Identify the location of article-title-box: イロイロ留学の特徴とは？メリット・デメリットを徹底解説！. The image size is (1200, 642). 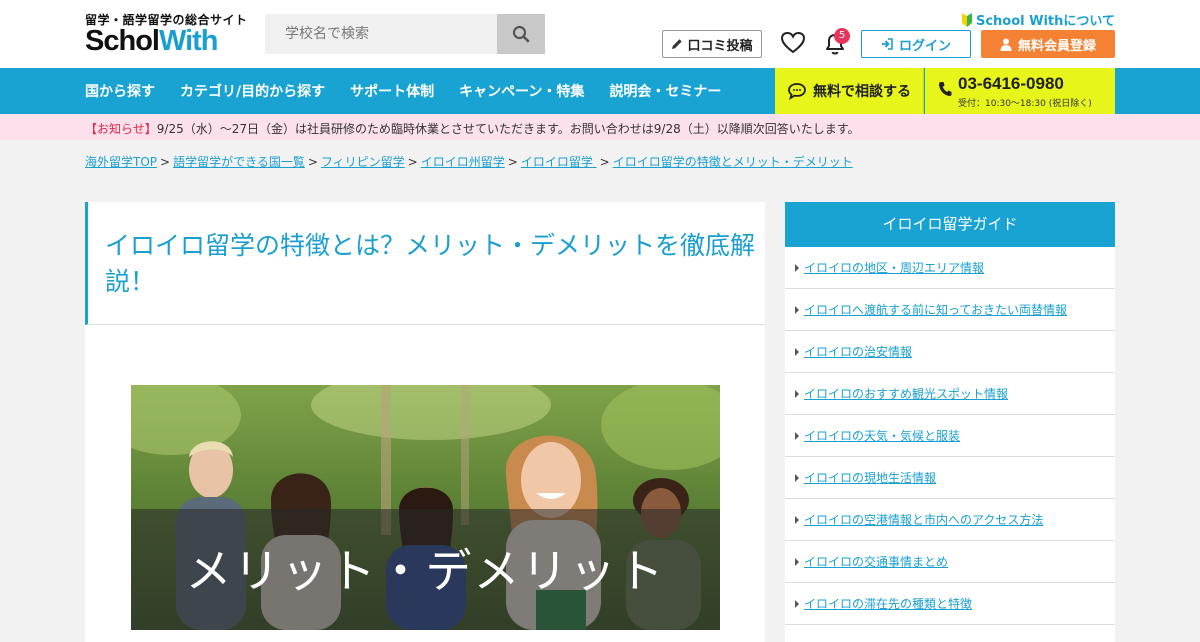
(425, 263).